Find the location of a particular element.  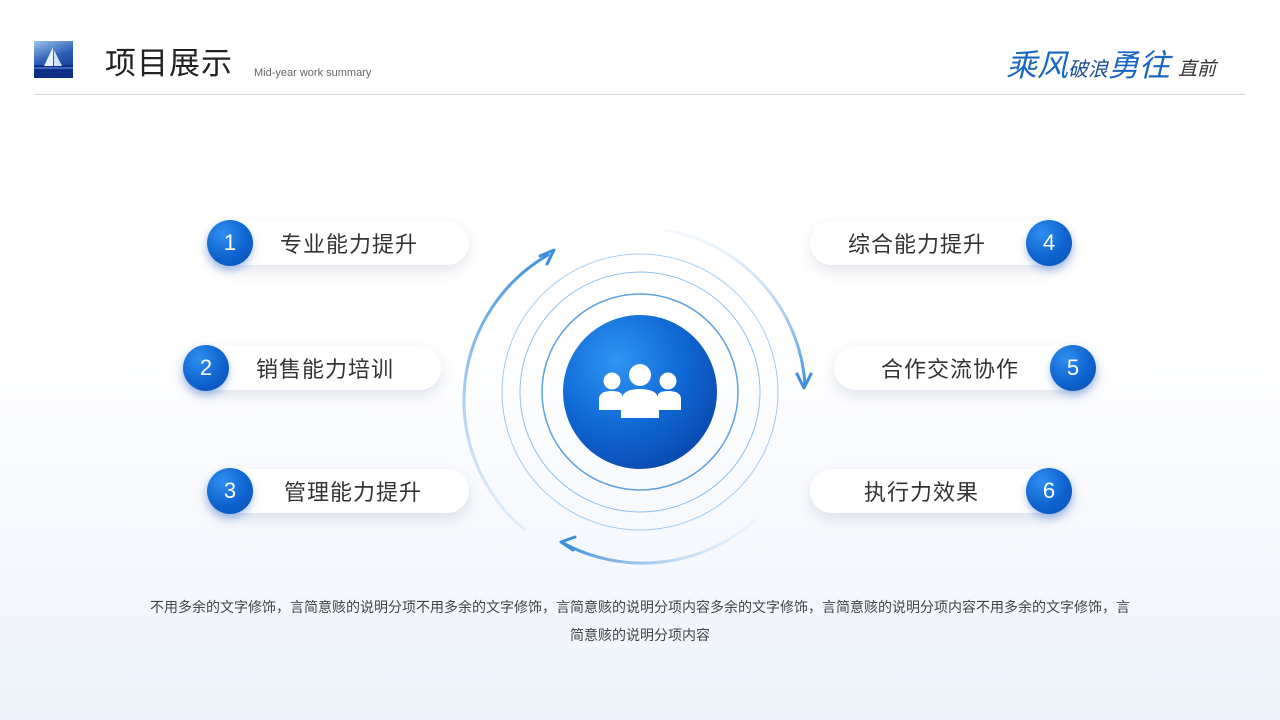

item-number-2: 2 is located at coordinates (206, 368).